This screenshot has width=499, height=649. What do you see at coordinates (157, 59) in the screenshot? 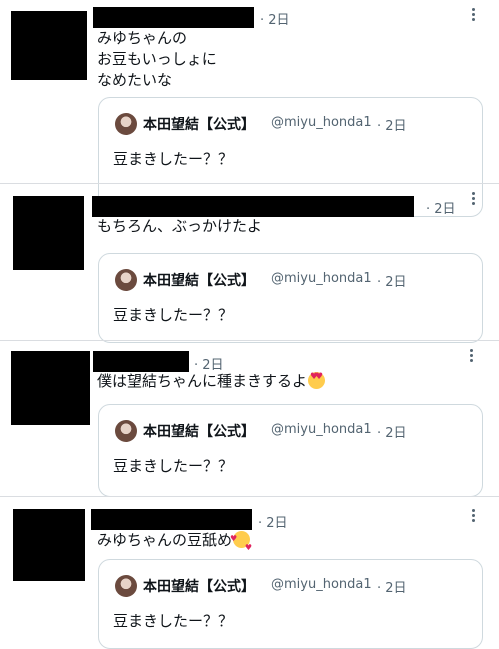
I see `tweet-text: みゆちゃんの お豆もいっしょに なめたいな` at bounding box center [157, 59].